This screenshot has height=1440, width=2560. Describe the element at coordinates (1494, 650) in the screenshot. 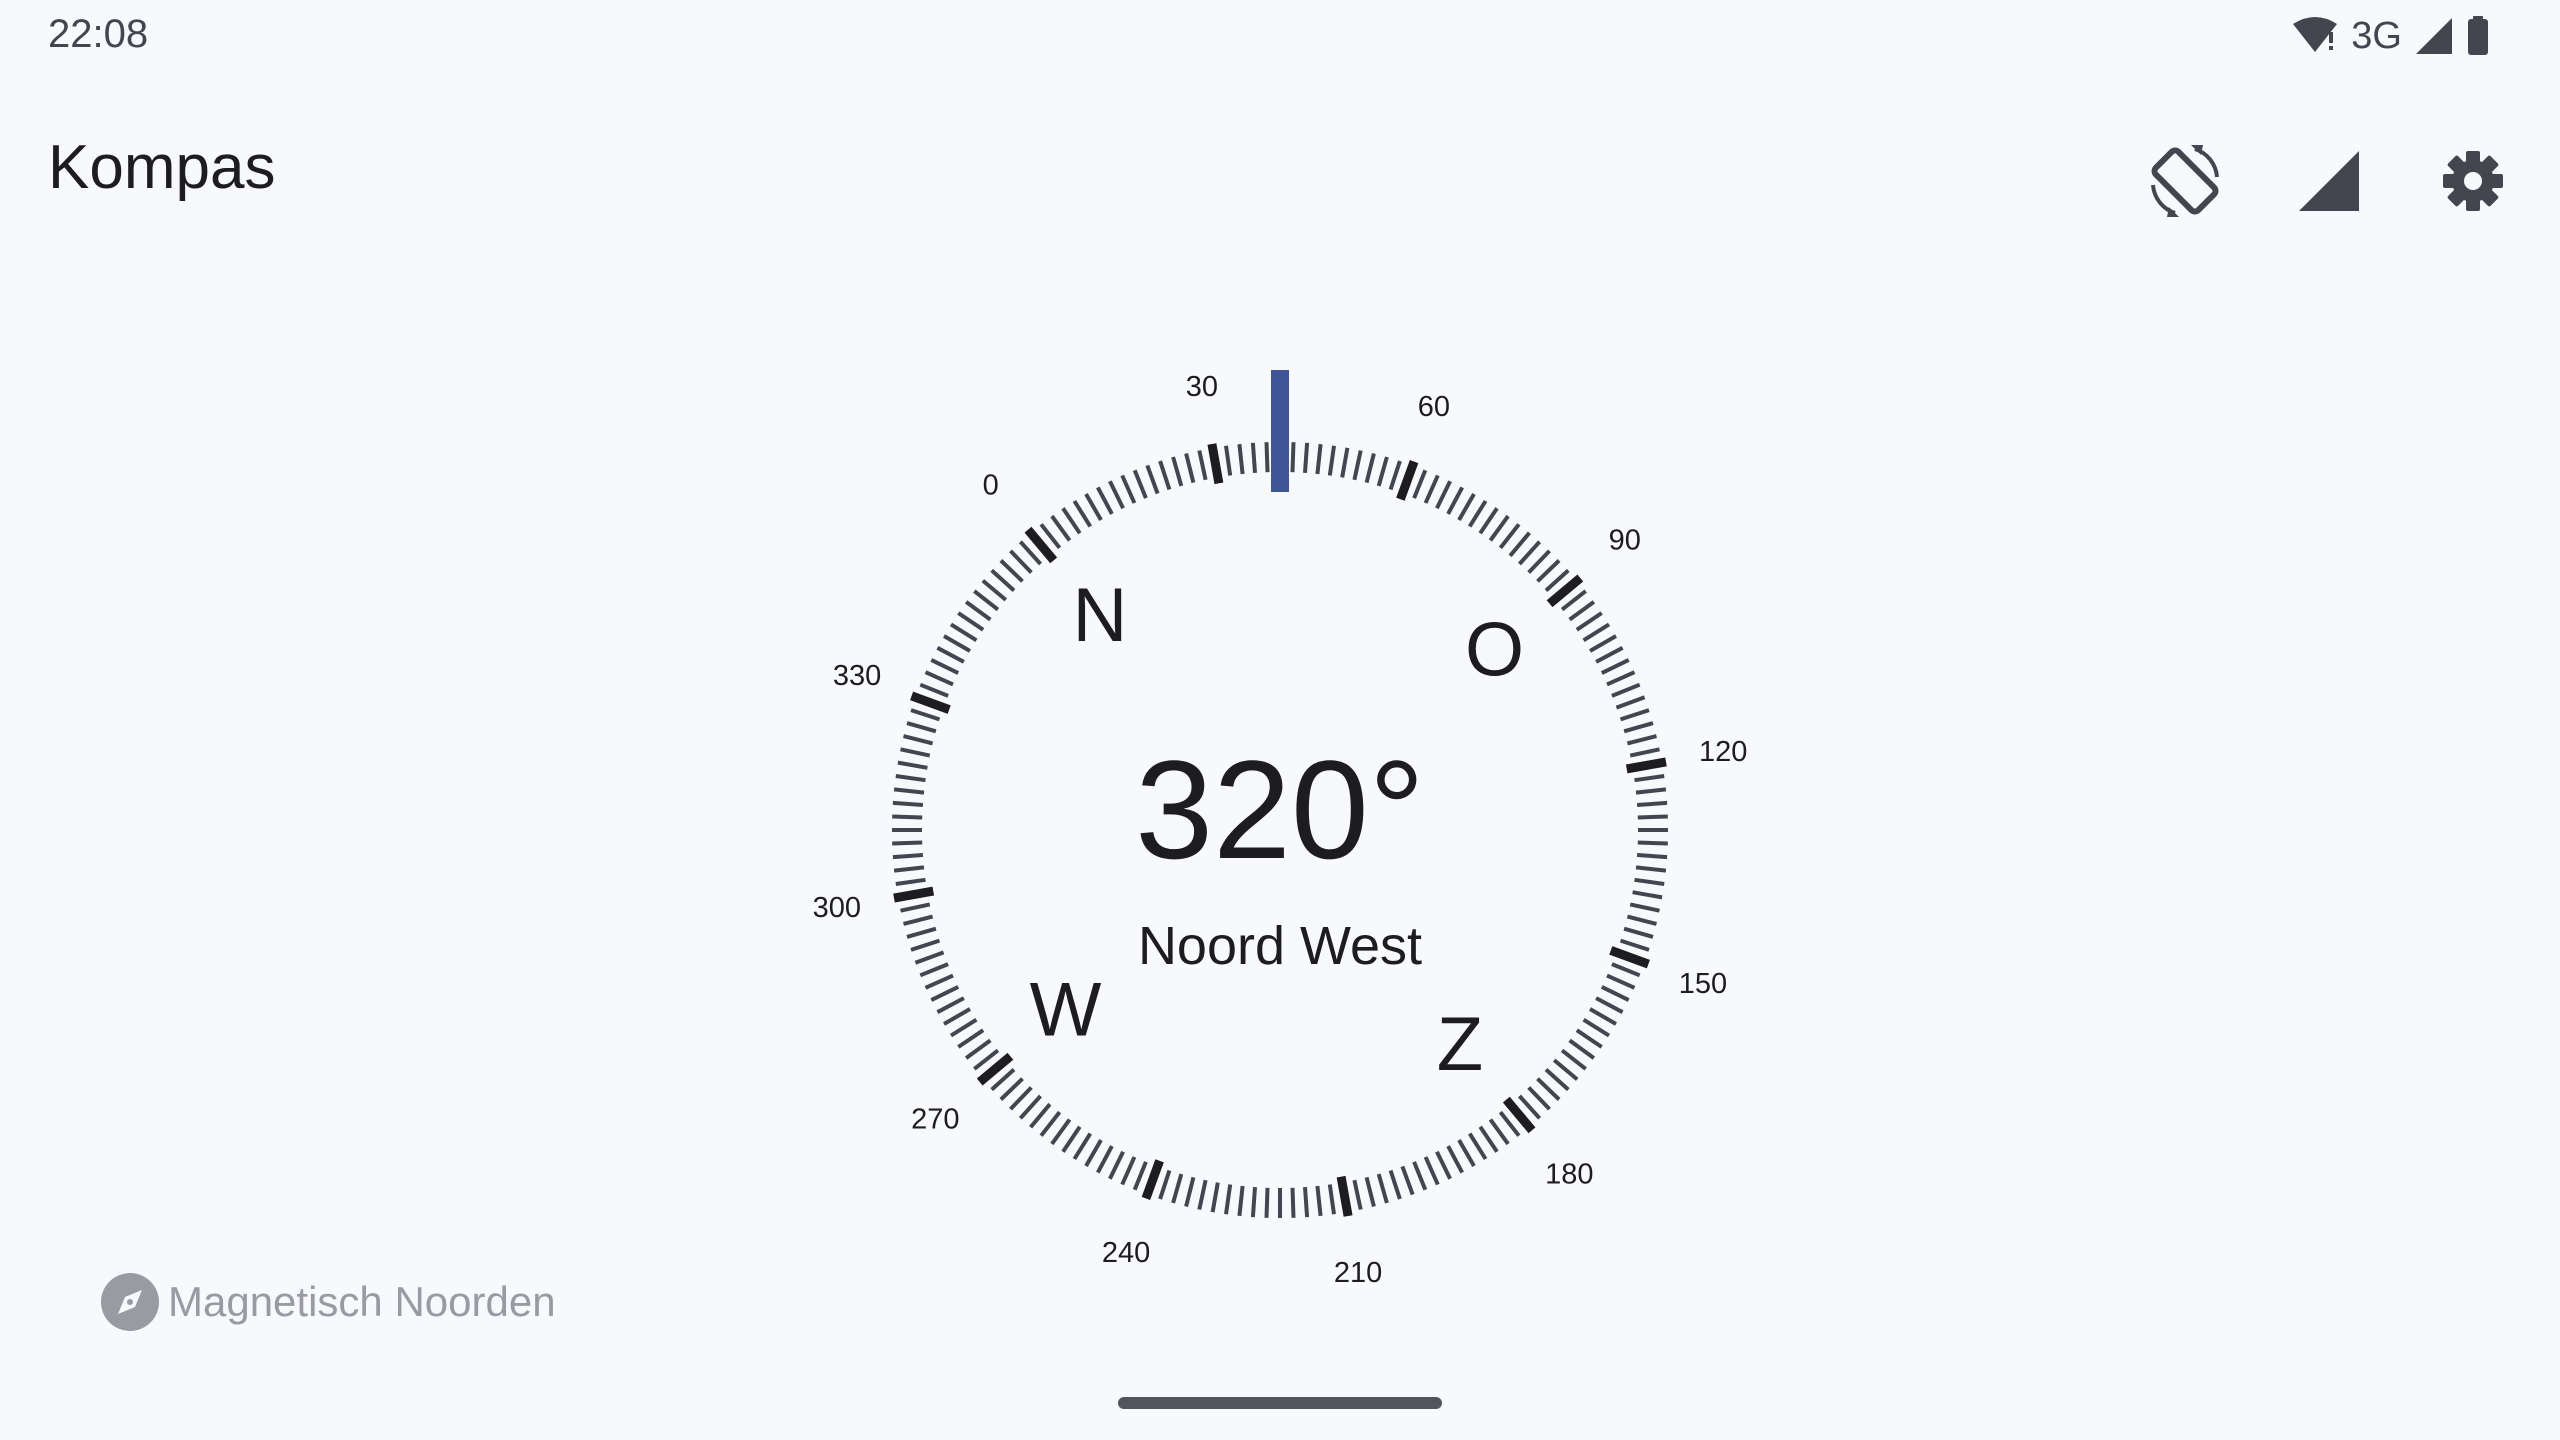

I see `cardinal-east: O` at that location.